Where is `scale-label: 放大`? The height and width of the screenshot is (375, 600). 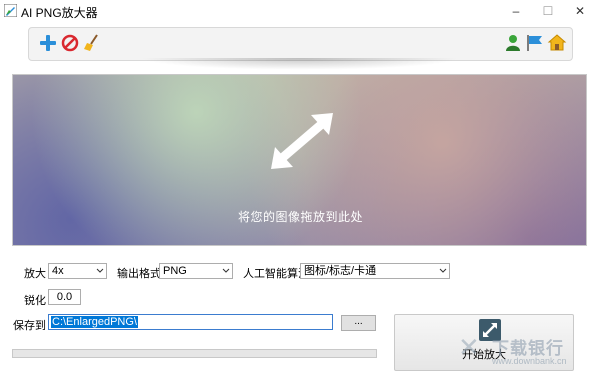
scale-label: 放大 is located at coordinates (35, 274).